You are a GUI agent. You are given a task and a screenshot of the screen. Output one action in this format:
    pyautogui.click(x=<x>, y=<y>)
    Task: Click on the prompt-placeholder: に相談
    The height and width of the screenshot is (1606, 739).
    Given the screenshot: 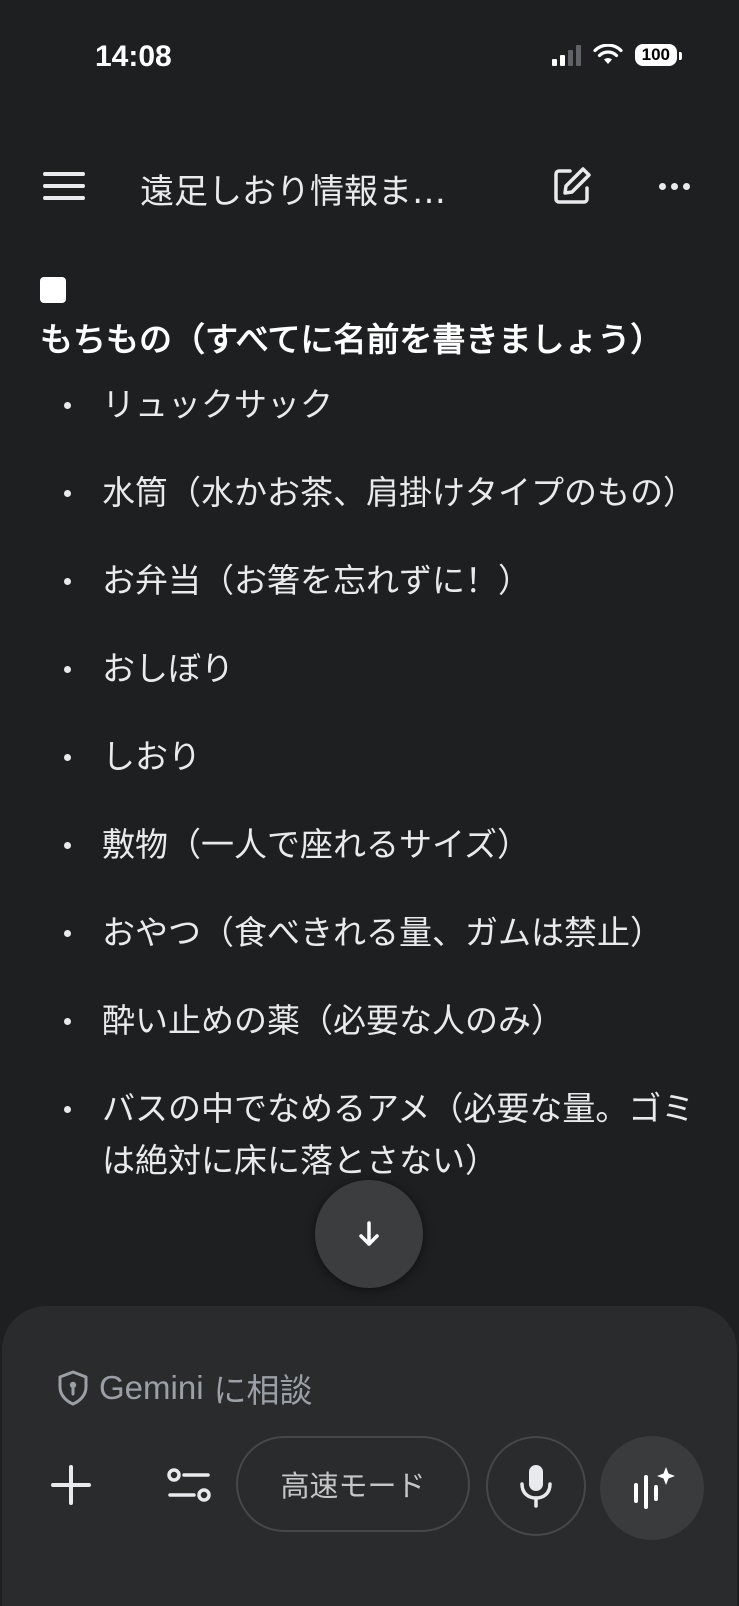 What is the action you would take?
    pyautogui.click(x=263, y=1390)
    